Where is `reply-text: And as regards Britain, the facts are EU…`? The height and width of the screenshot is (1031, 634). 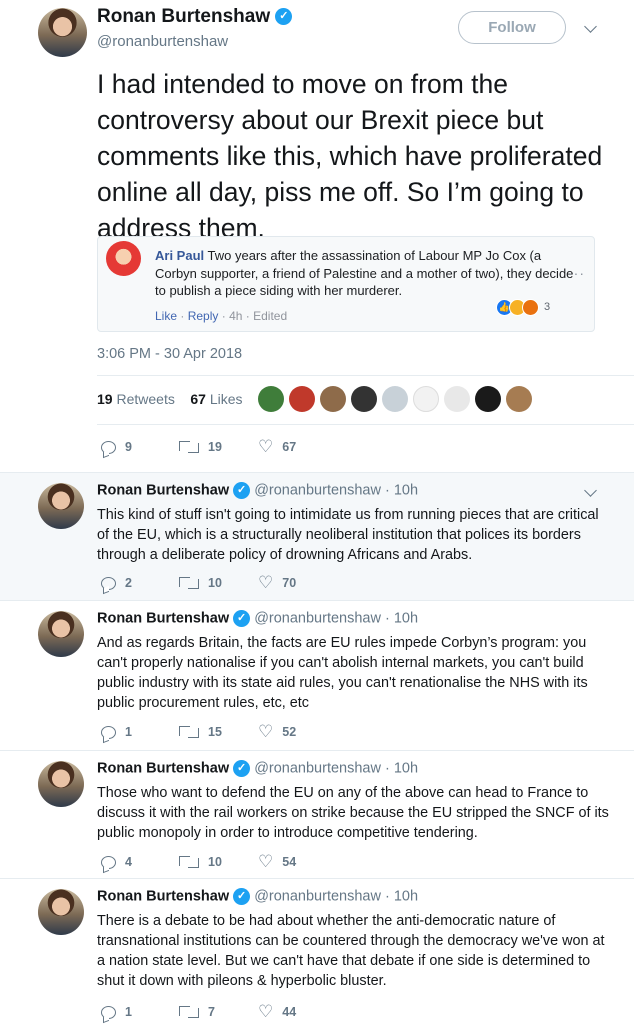 reply-text: And as regards Britain, the facts are EU… is located at coordinates (342, 673).